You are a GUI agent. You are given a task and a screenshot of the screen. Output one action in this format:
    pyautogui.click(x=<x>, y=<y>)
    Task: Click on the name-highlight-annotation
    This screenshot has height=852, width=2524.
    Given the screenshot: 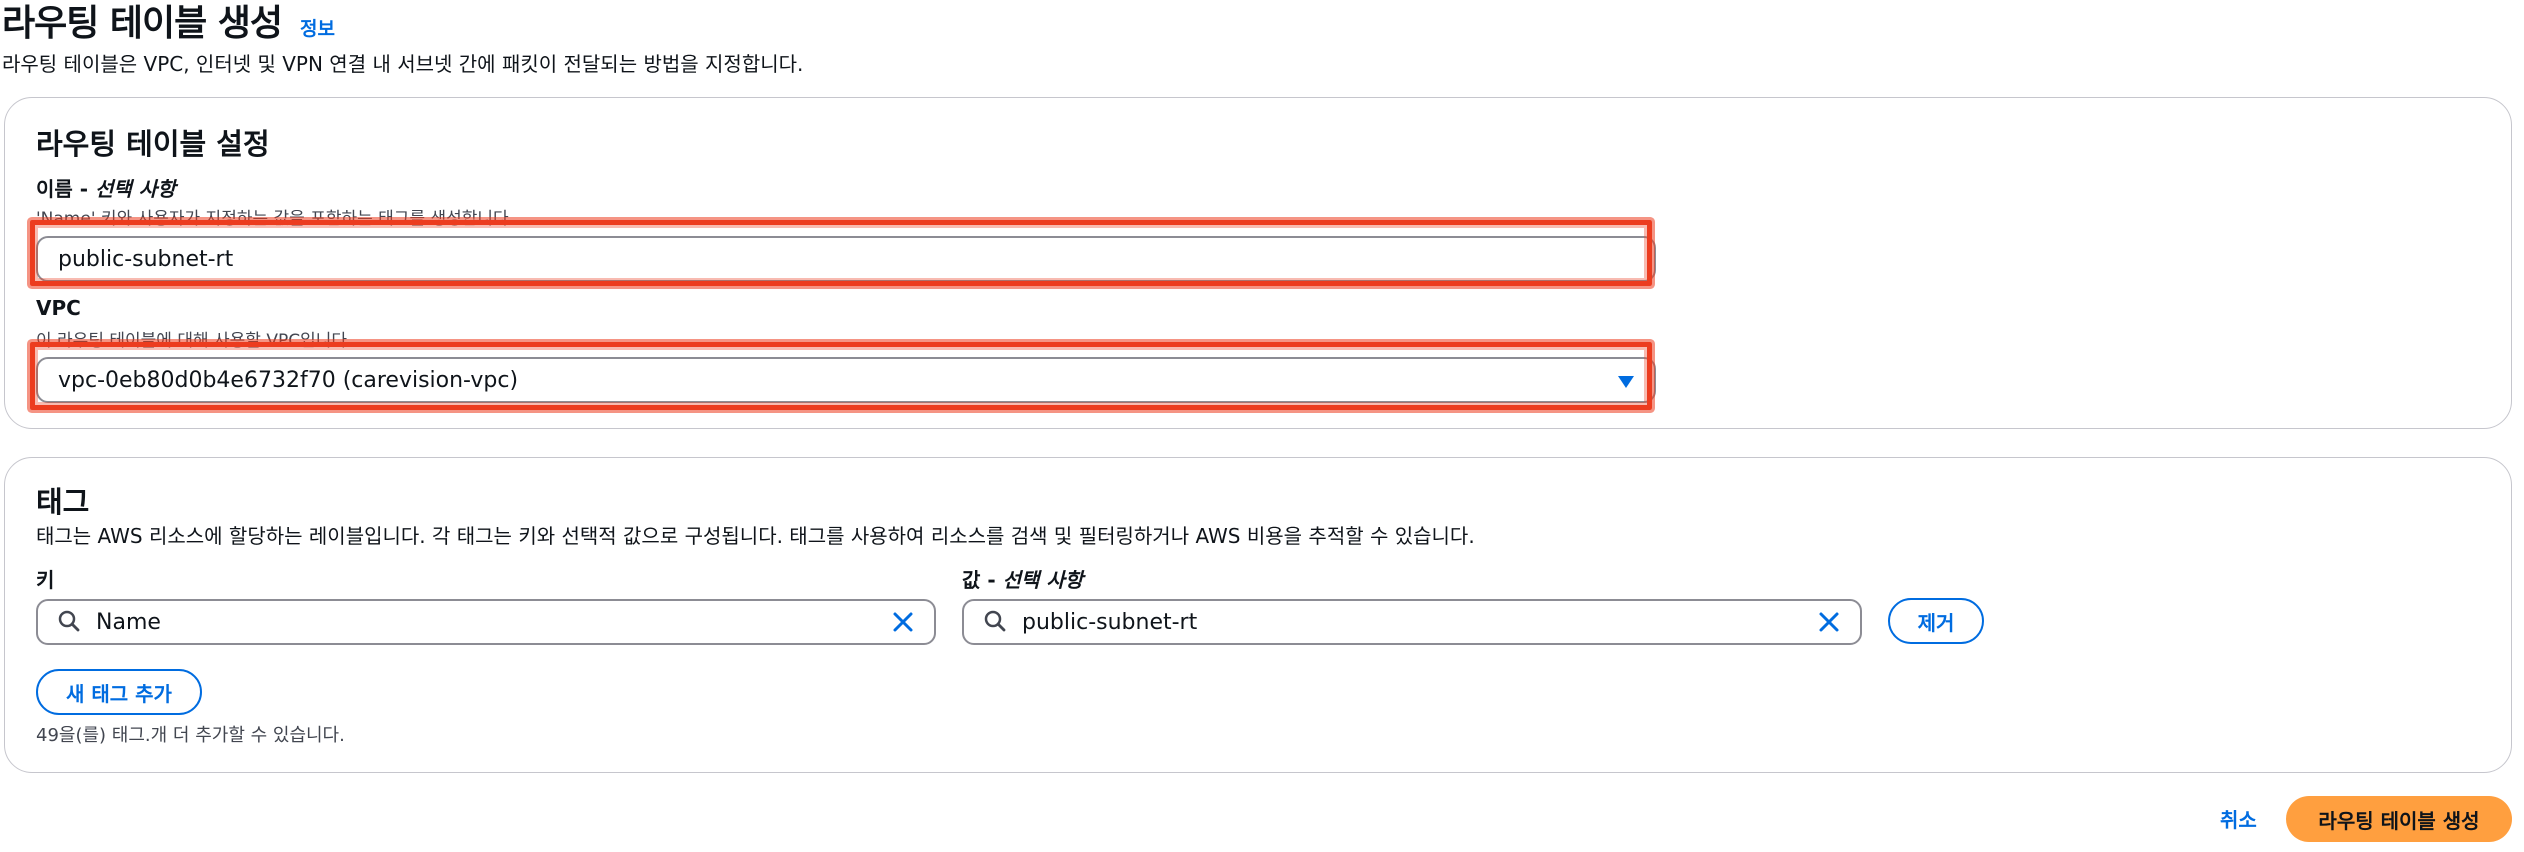 What is the action you would take?
    pyautogui.click(x=841, y=253)
    